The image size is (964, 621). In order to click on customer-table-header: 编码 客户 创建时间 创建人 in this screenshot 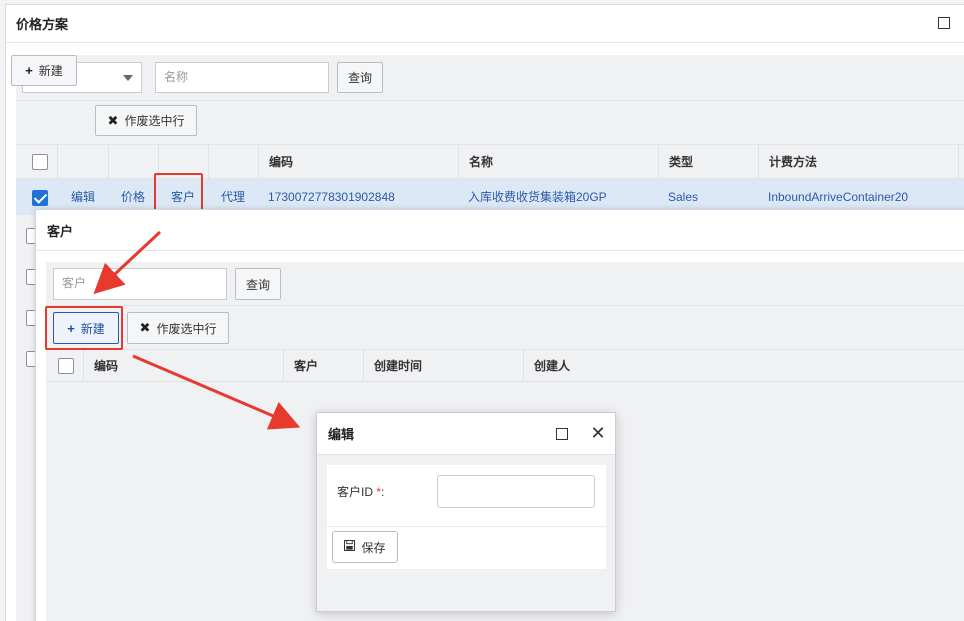, I will do `click(505, 366)`.